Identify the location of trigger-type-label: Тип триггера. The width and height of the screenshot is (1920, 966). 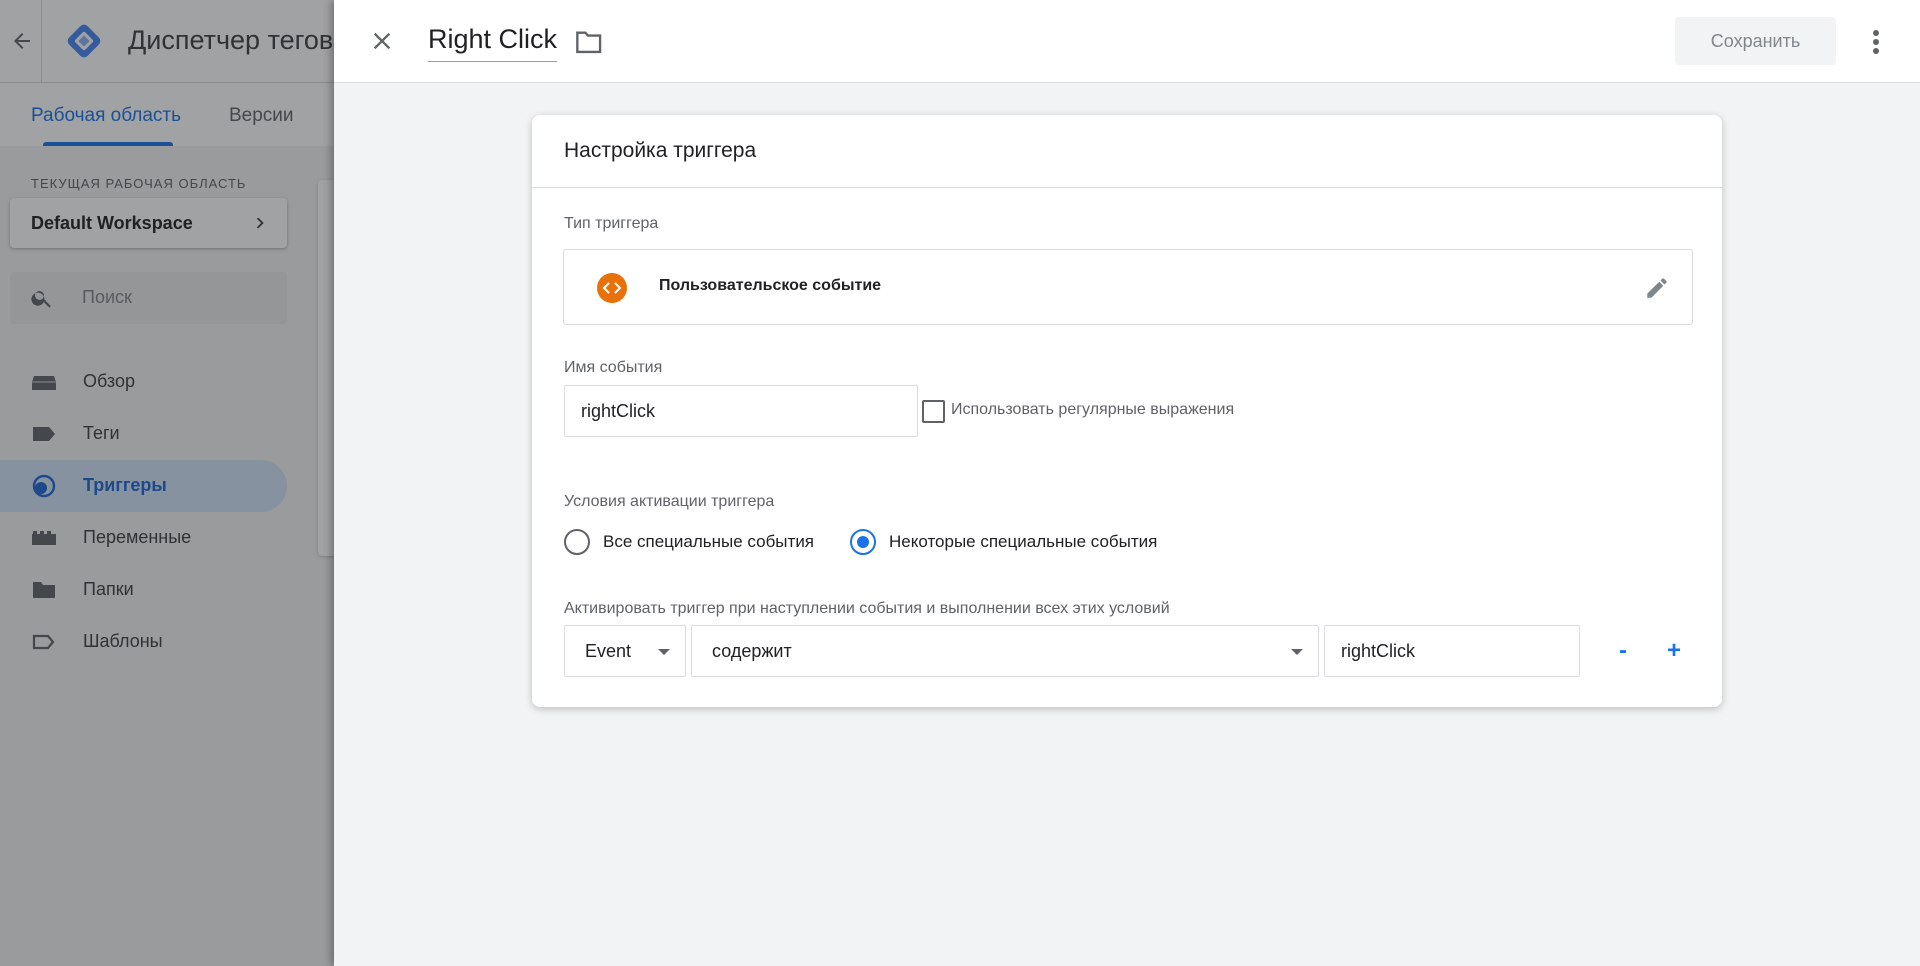
(611, 223).